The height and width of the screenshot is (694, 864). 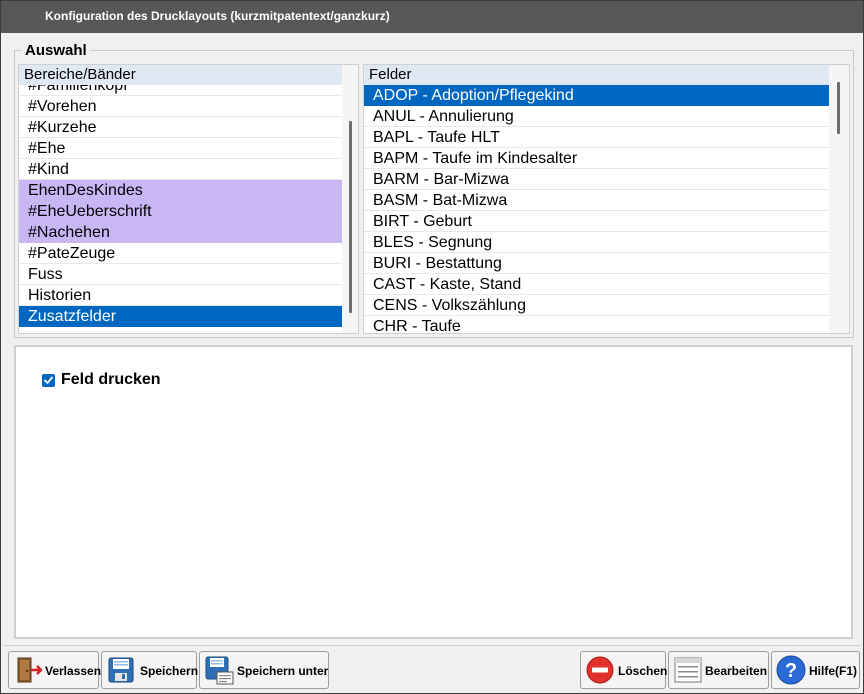 What do you see at coordinates (596, 179) in the screenshot?
I see `field-list-row: BARM - Bar-Mizwa` at bounding box center [596, 179].